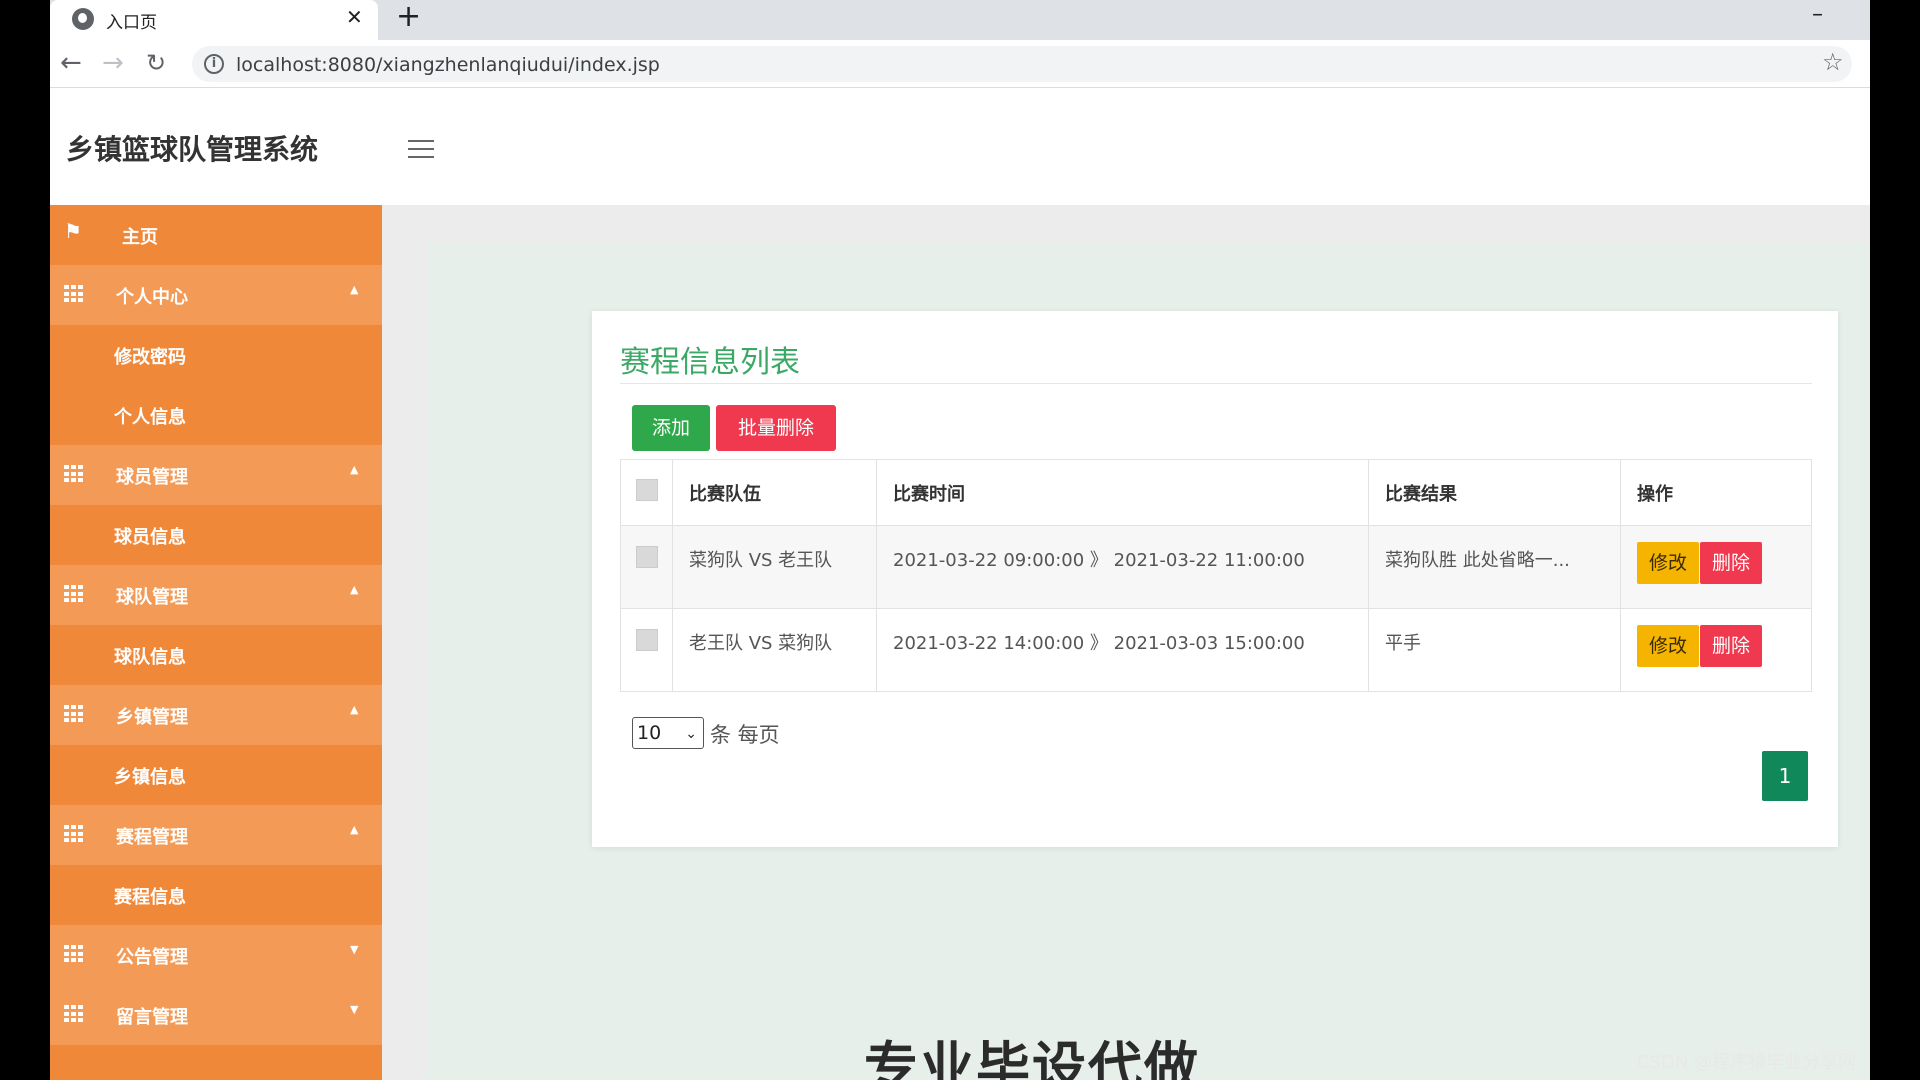 Image resolution: width=1920 pixels, height=1080 pixels. What do you see at coordinates (113, 63) in the screenshot?
I see `forward-arrow-icon: →` at bounding box center [113, 63].